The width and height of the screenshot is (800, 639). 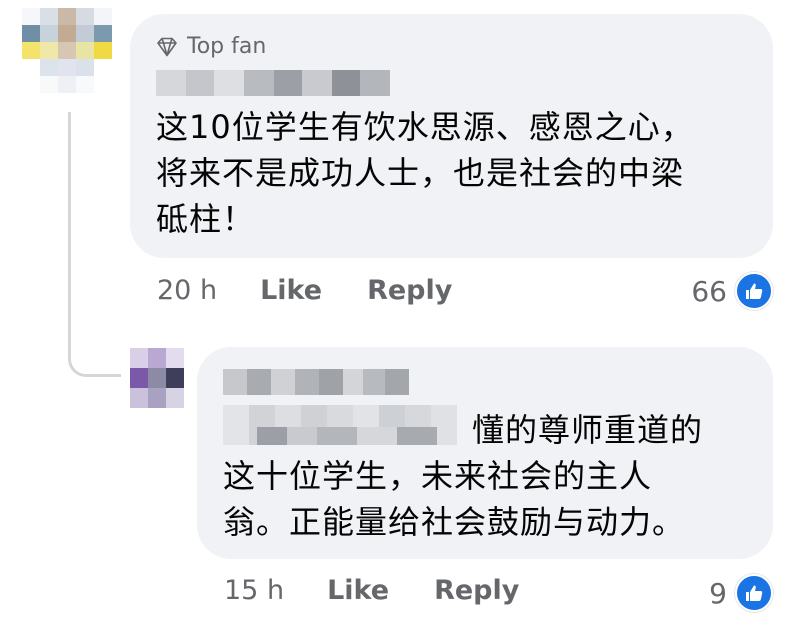 What do you see at coordinates (438, 476) in the screenshot?
I see `reply-text-line2: 这十位学生，未来社会的主人` at bounding box center [438, 476].